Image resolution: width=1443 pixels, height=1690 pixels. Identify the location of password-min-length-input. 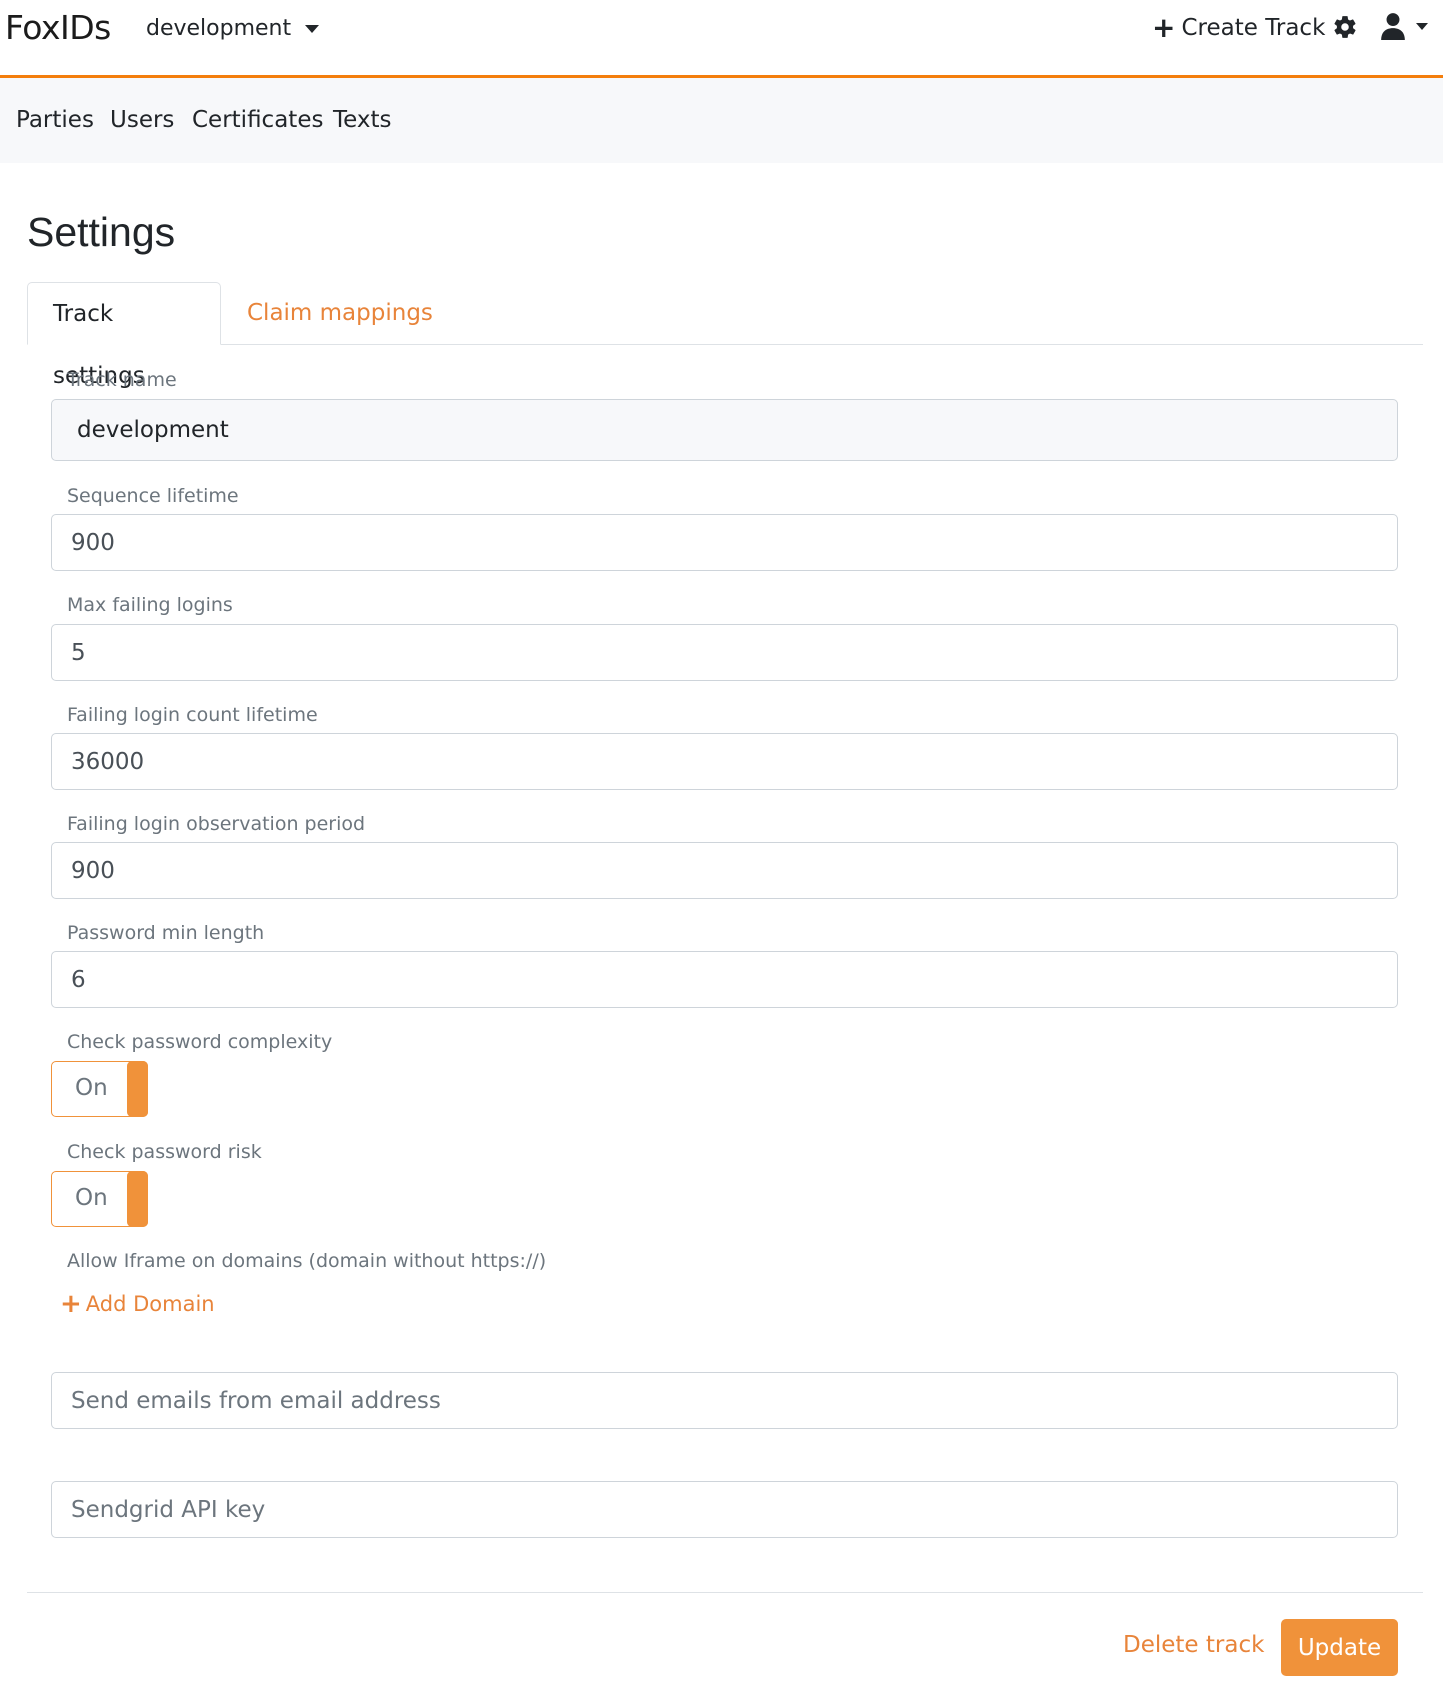
(724, 979).